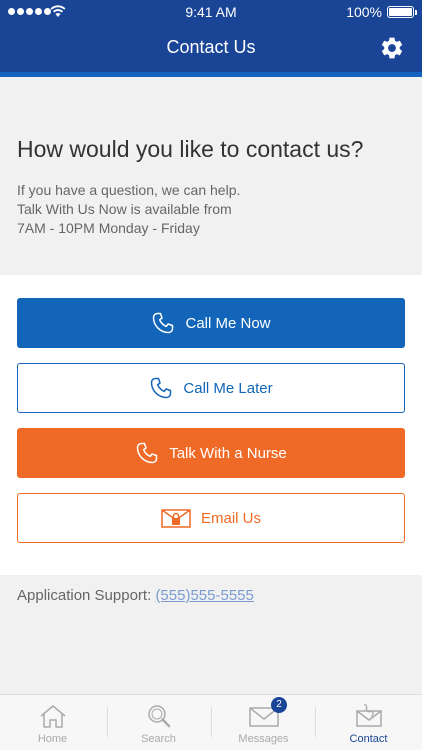 The width and height of the screenshot is (422, 750). What do you see at coordinates (176, 518) in the screenshot?
I see `secure-mail-icon` at bounding box center [176, 518].